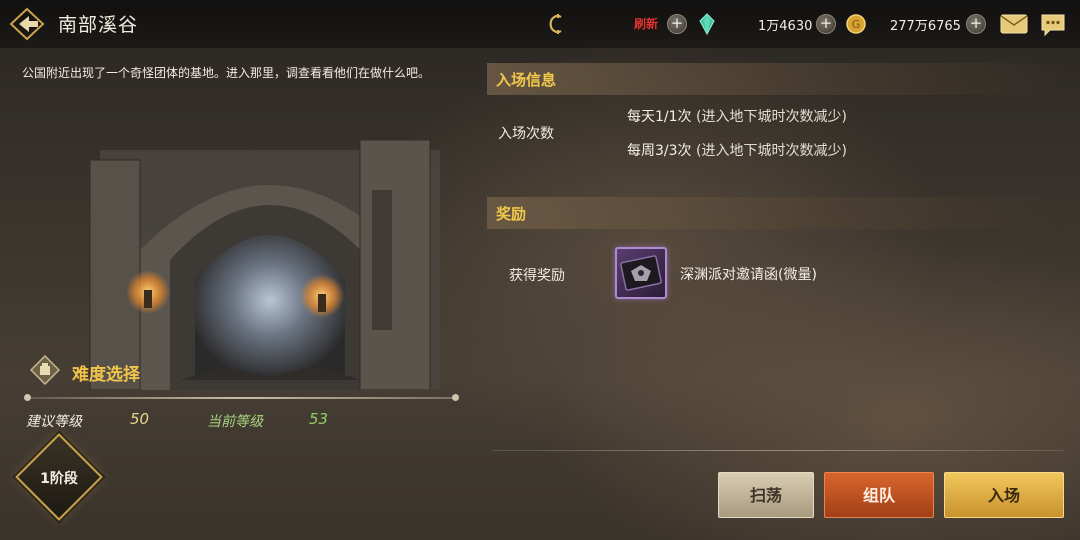 Image resolution: width=1080 pixels, height=540 pixels. What do you see at coordinates (879, 495) in the screenshot?
I see `team-button: 组队` at bounding box center [879, 495].